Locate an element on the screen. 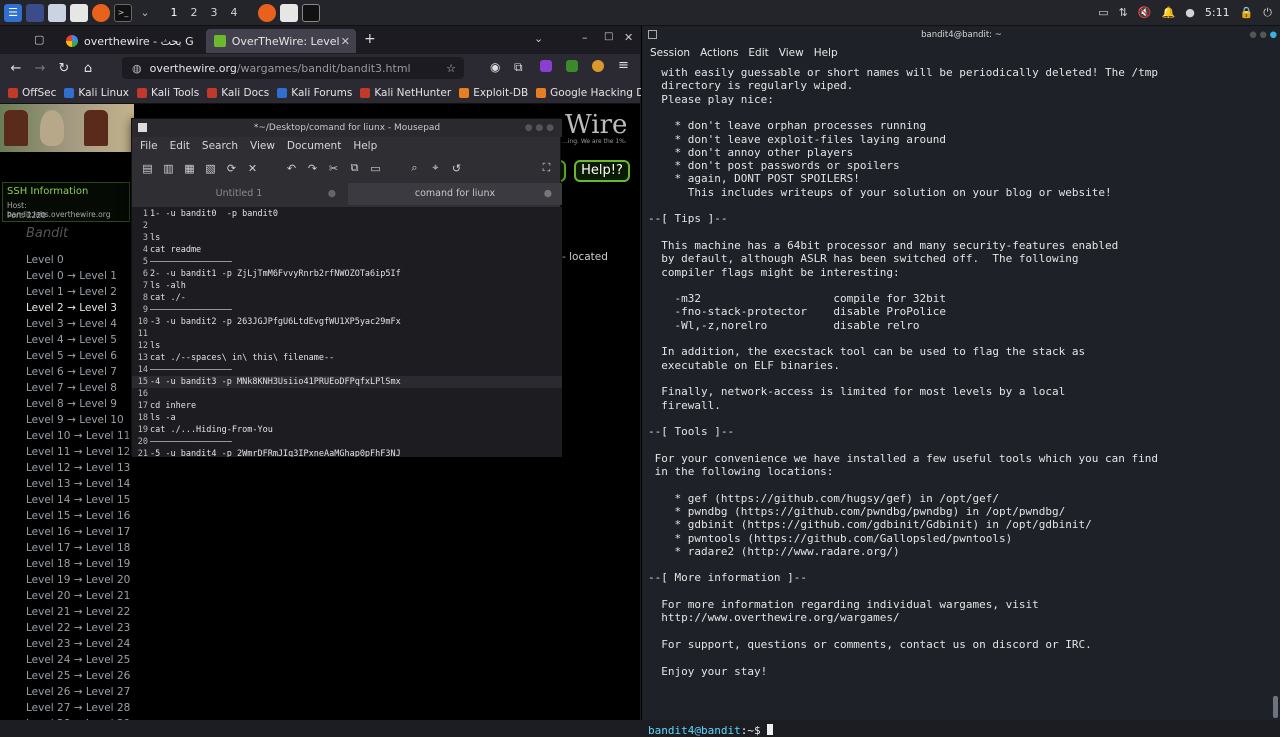  sidebar-level-link: Level 22 → Level 23 is located at coordinates (78, 628).